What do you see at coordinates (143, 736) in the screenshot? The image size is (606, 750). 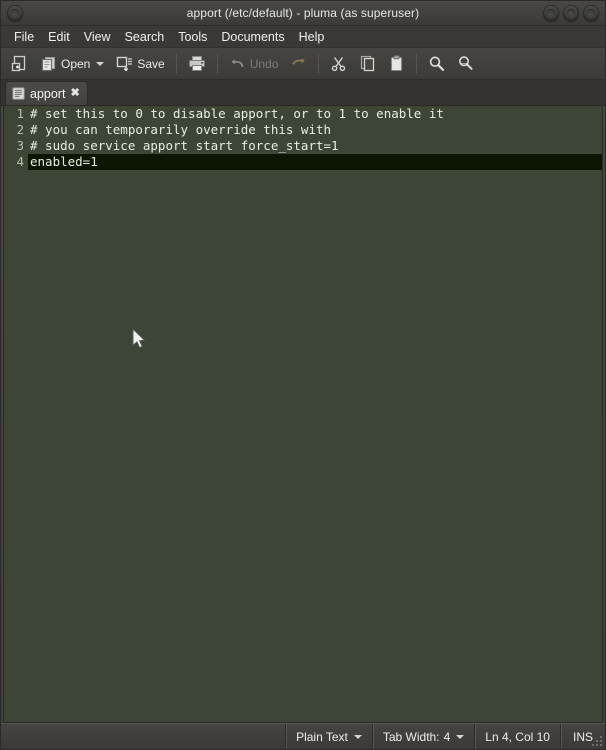 I see `status-bar-spacer` at bounding box center [143, 736].